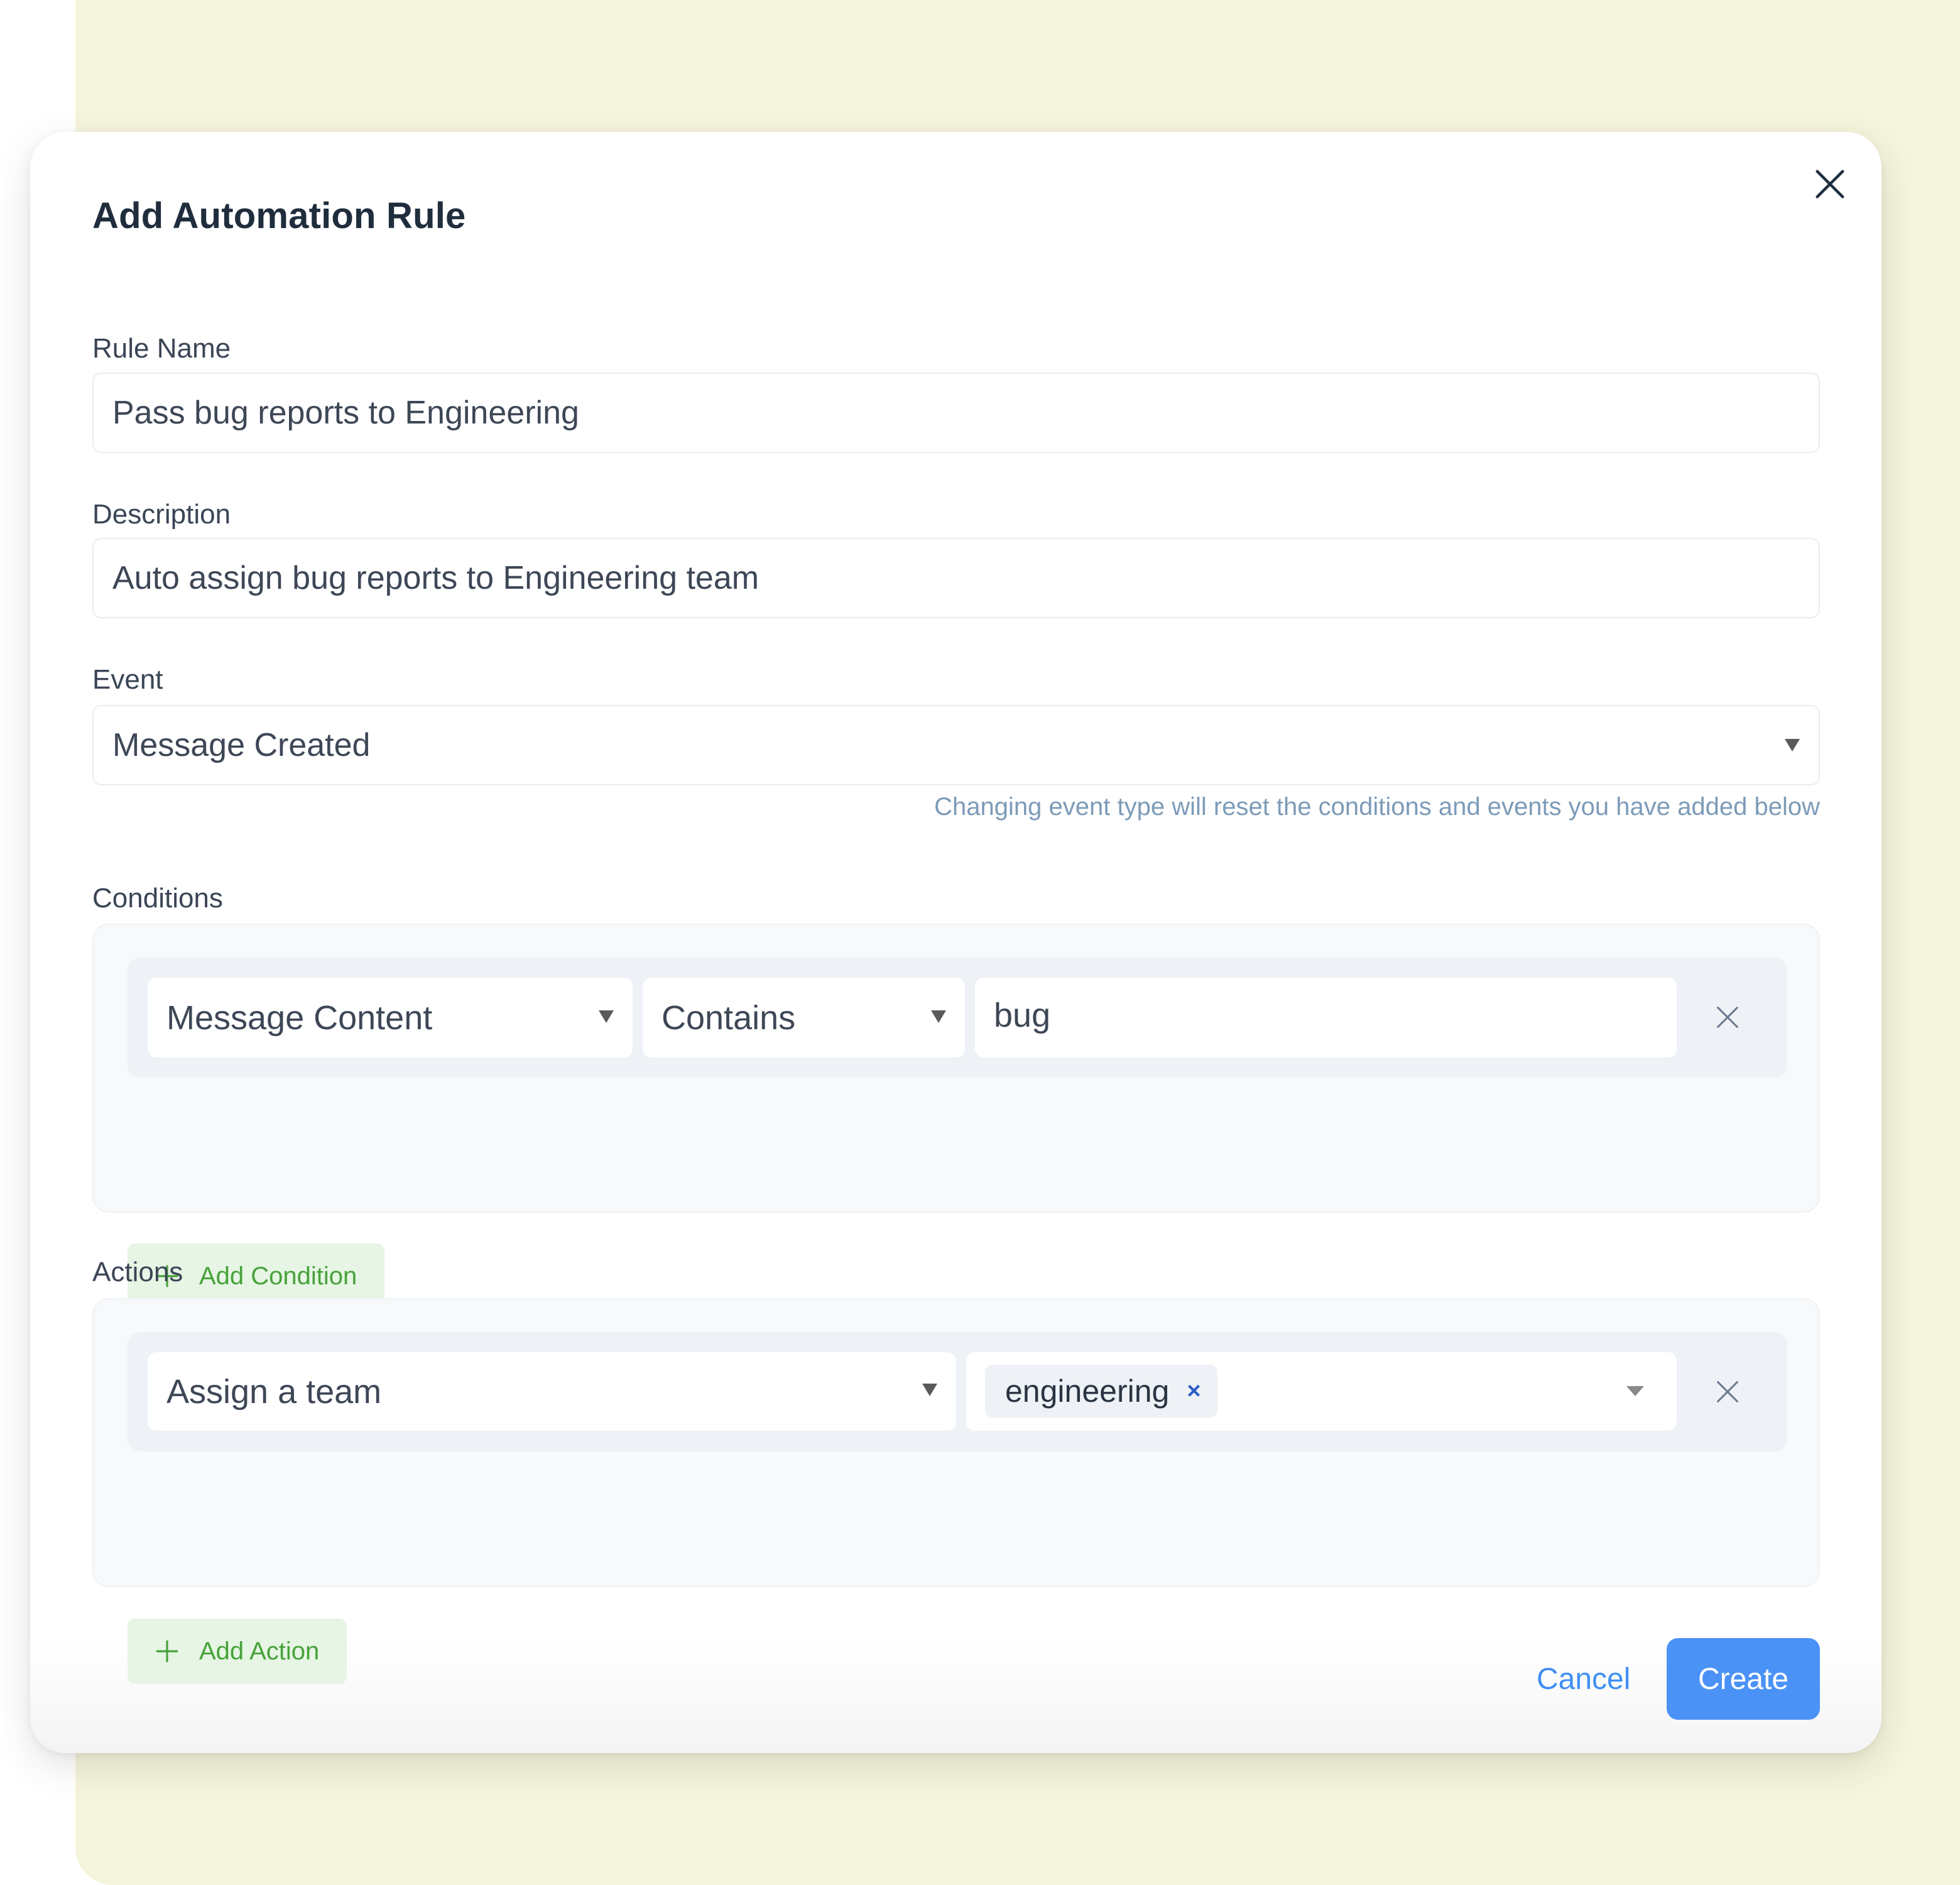 The height and width of the screenshot is (1885, 1960). Describe the element at coordinates (956, 745) in the screenshot. I see `event-select: Message Created` at that location.